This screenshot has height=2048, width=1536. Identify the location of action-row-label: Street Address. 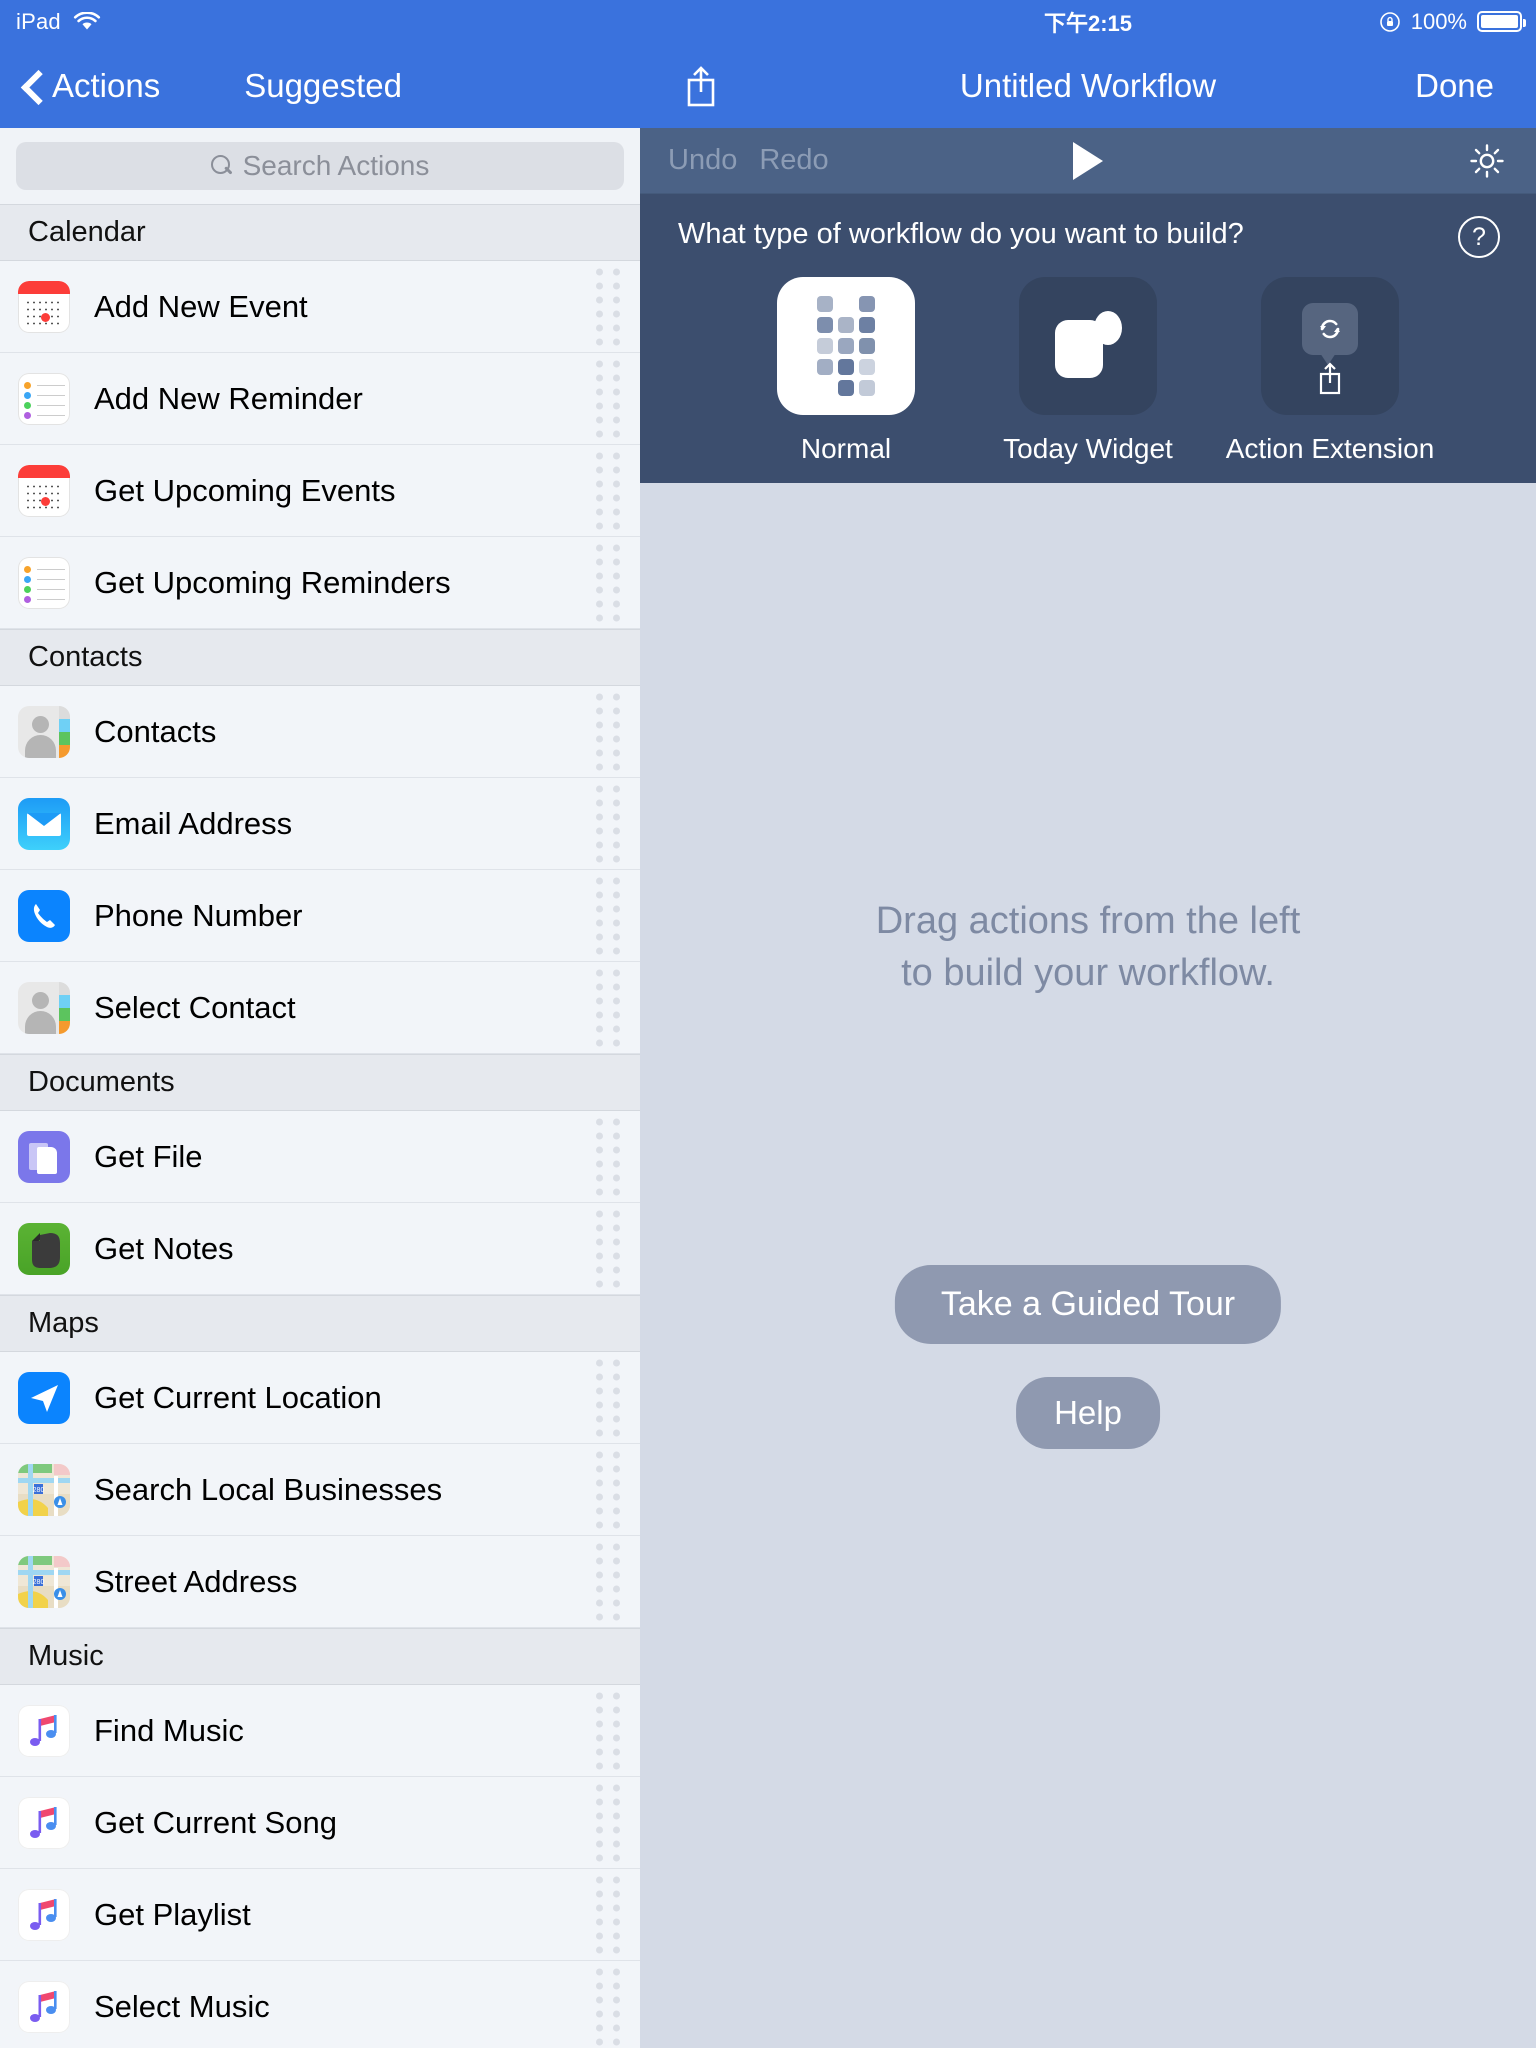
(196, 1581).